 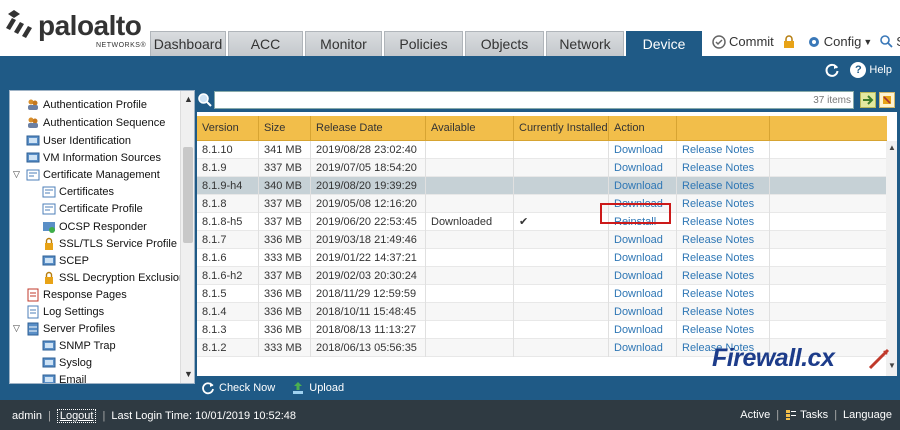 What do you see at coordinates (188, 43) in the screenshot?
I see `tab-dashboard: Dashboard` at bounding box center [188, 43].